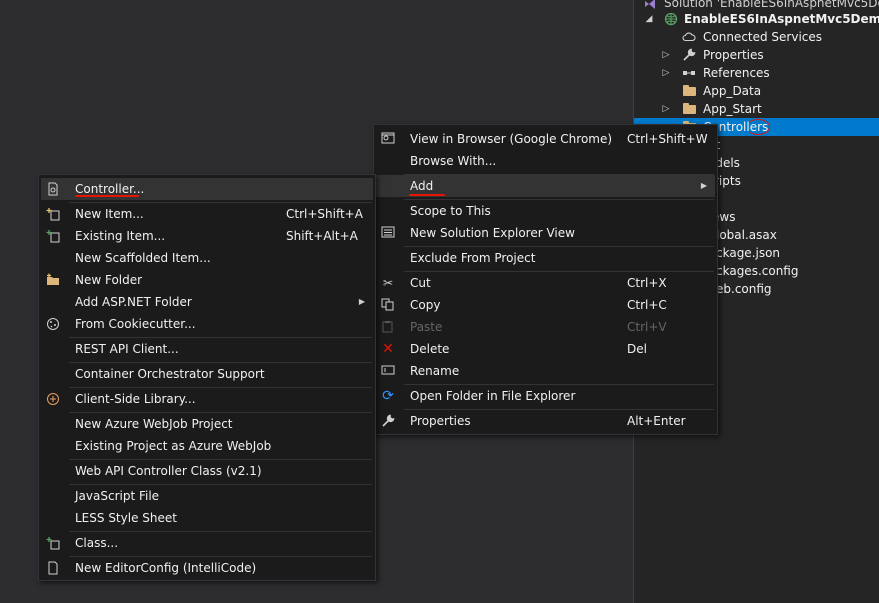  I want to click on submenu-web-api-controller: Web API Controller Class (v2.1), so click(207, 471).